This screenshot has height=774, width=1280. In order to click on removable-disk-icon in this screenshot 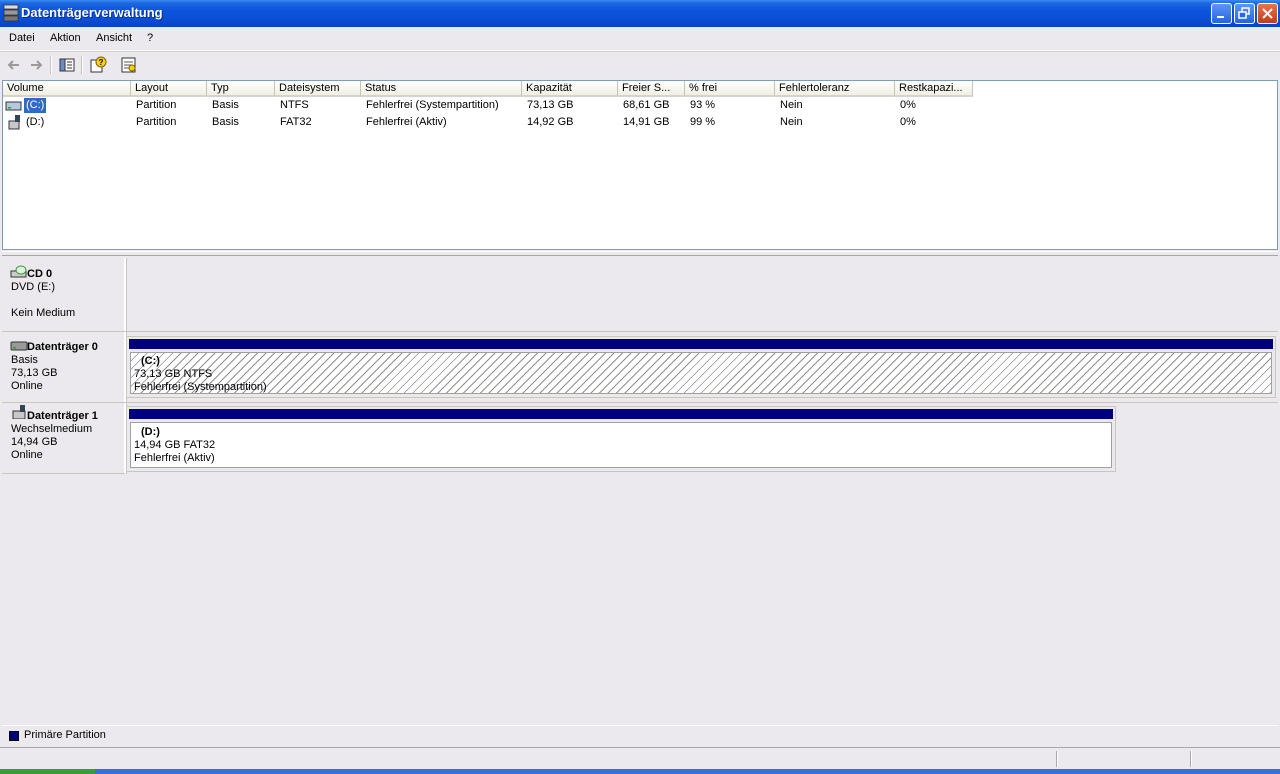, I will do `click(19, 412)`.